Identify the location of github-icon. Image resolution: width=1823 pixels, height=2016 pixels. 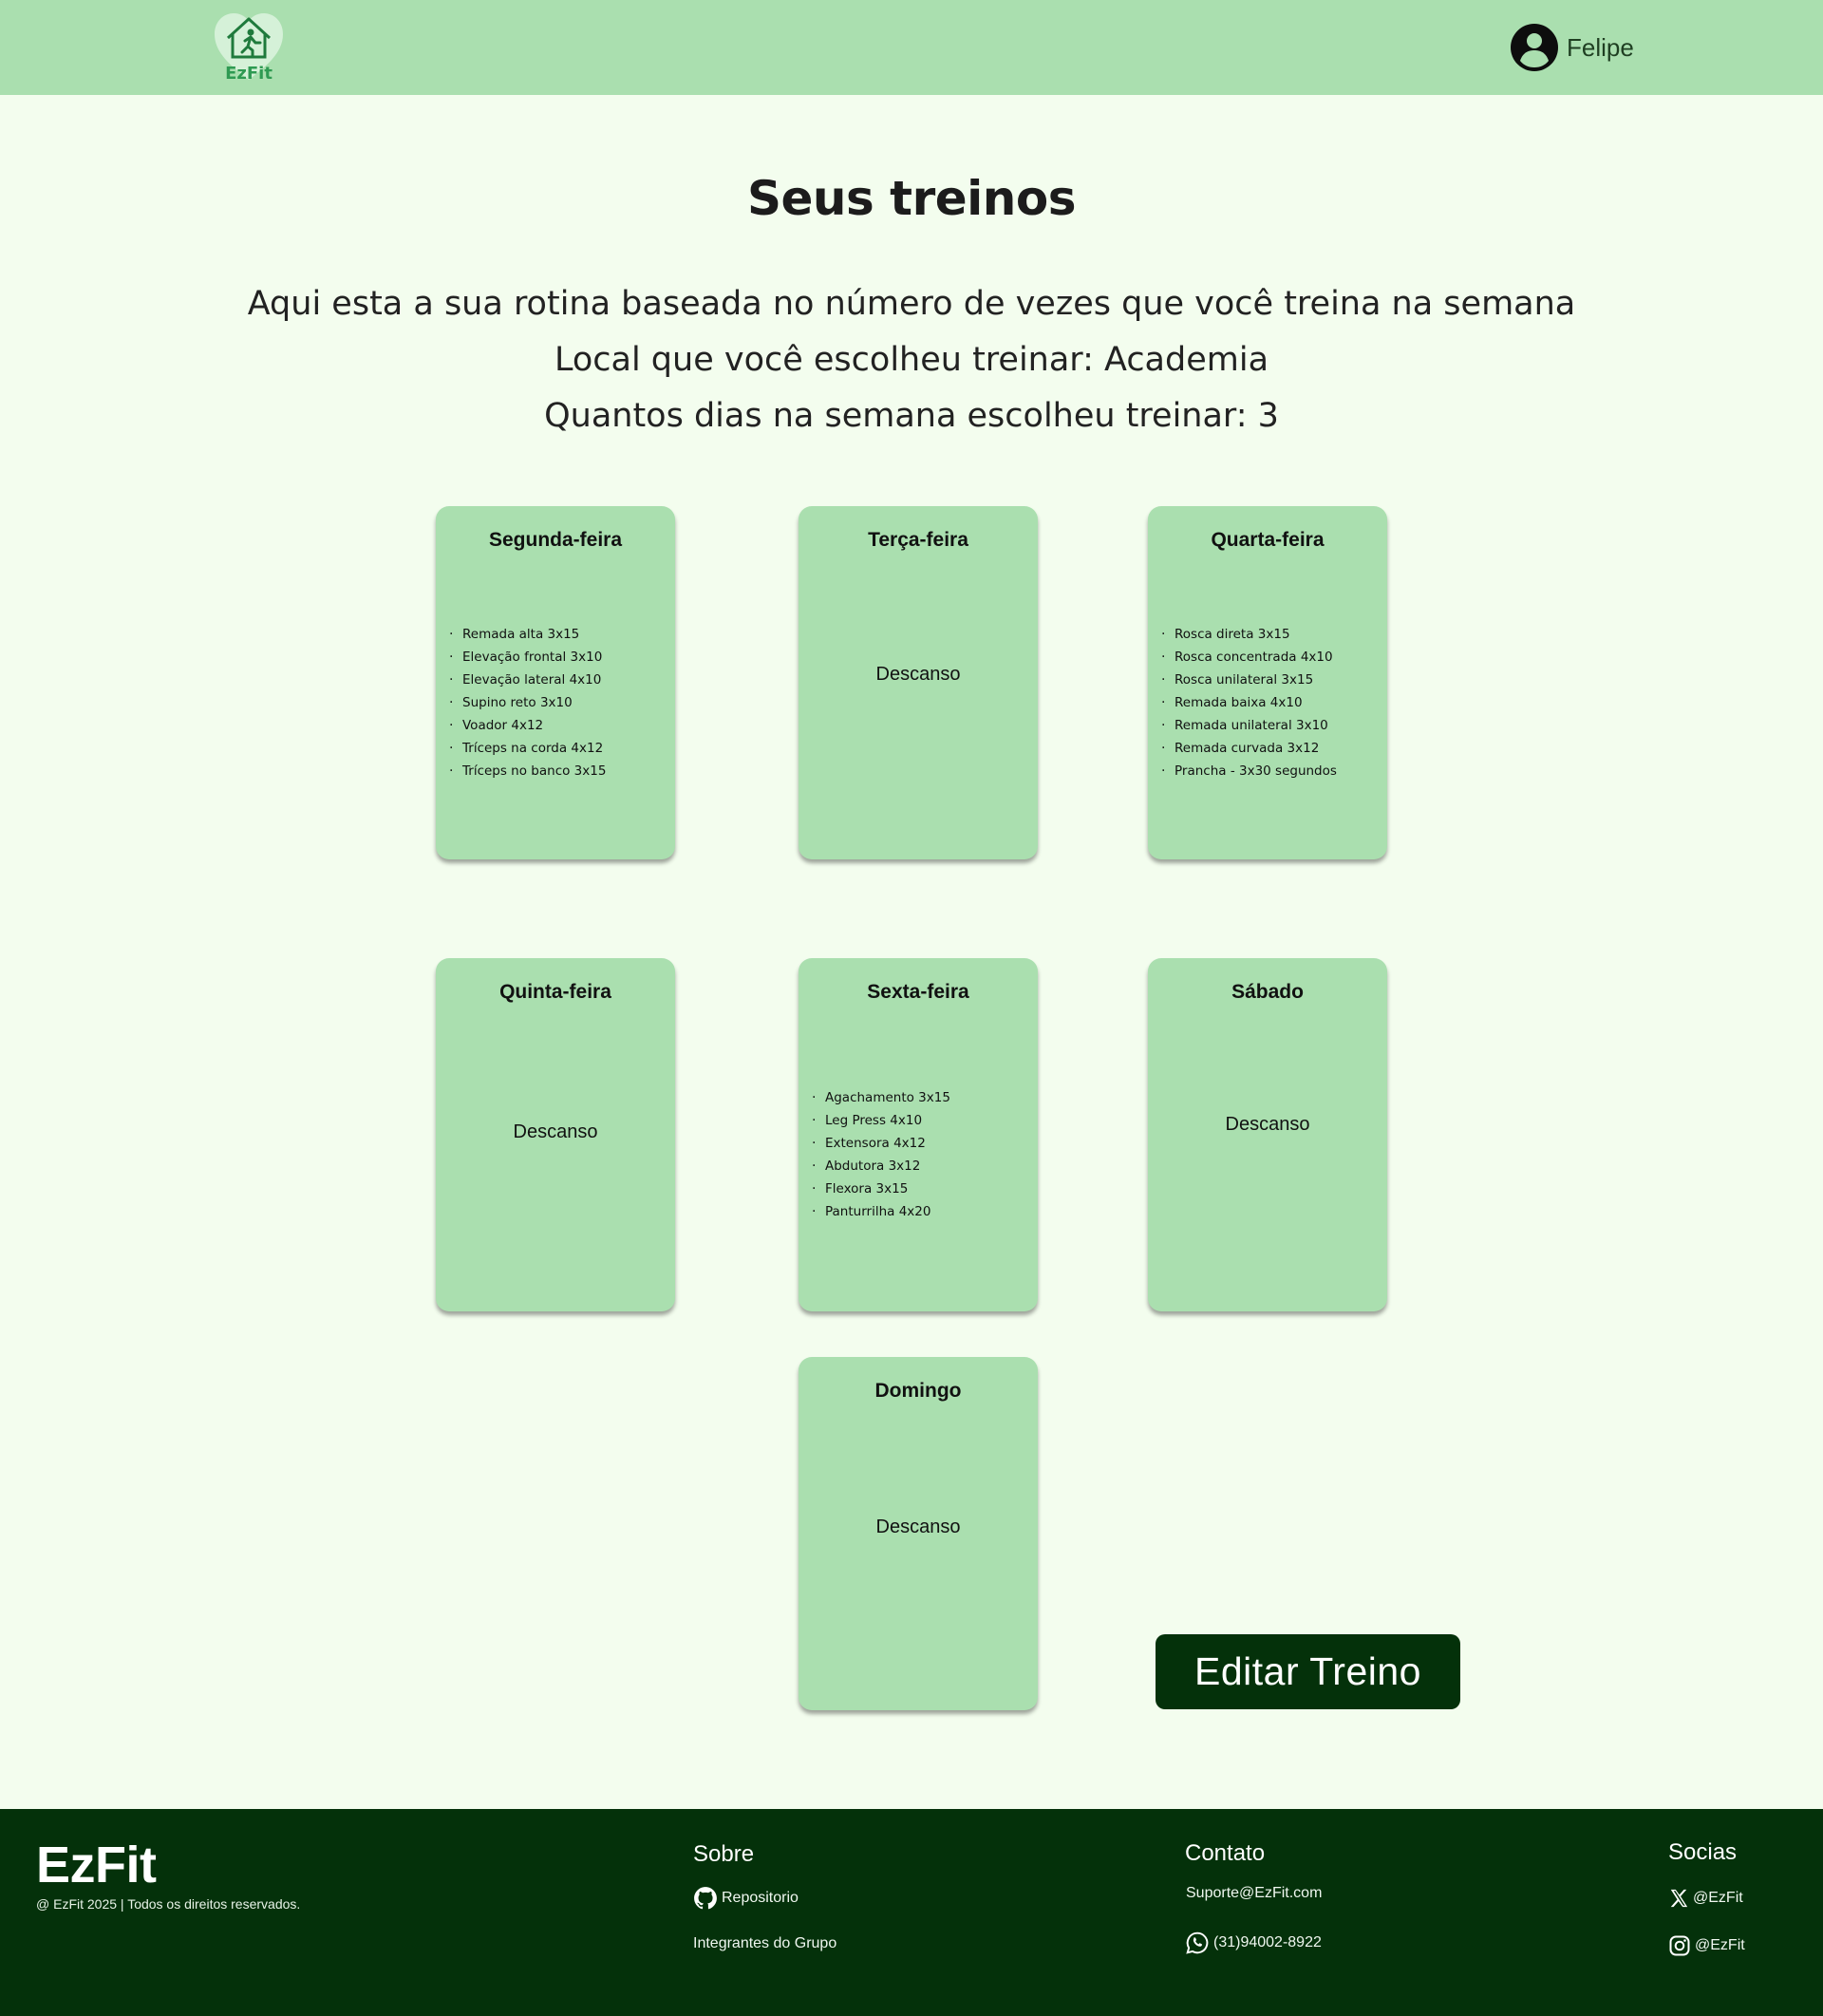
(706, 1898).